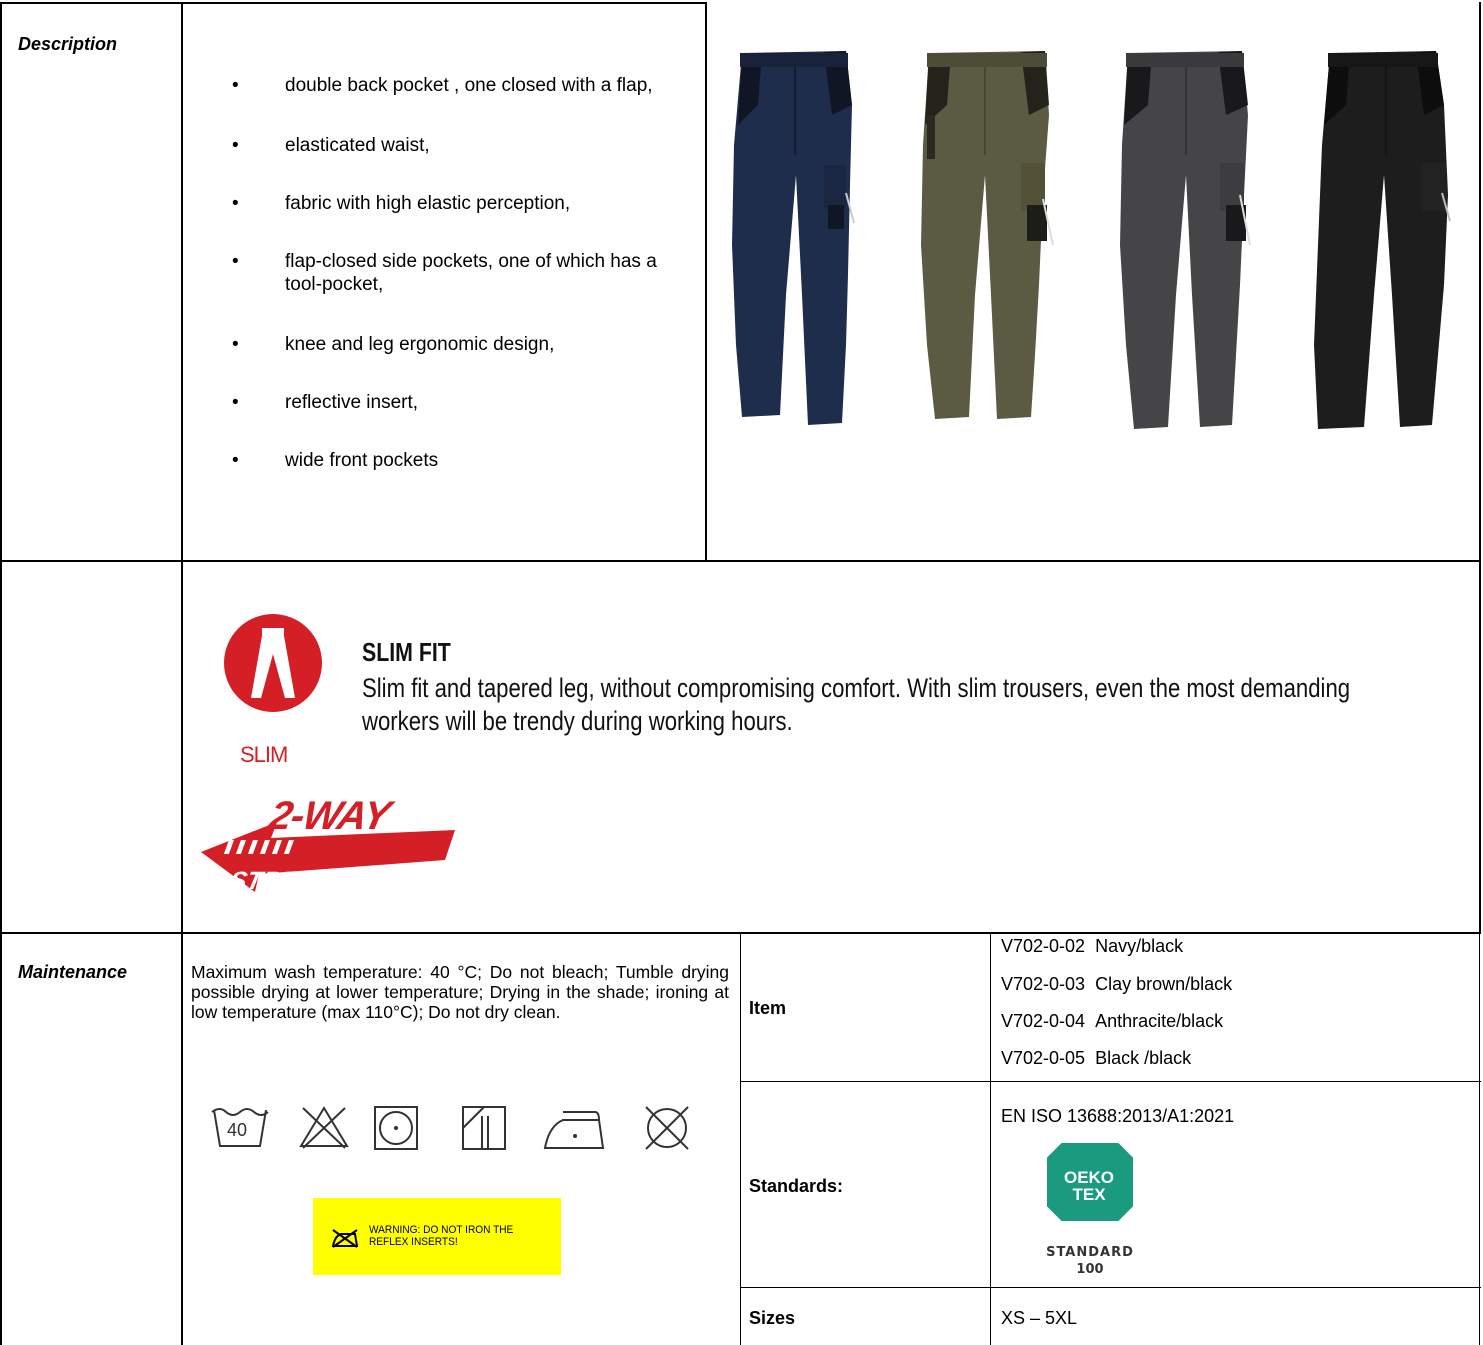 This screenshot has width=1483, height=1345. I want to click on oeko-logo-line1: OEKO, so click(1089, 1177).